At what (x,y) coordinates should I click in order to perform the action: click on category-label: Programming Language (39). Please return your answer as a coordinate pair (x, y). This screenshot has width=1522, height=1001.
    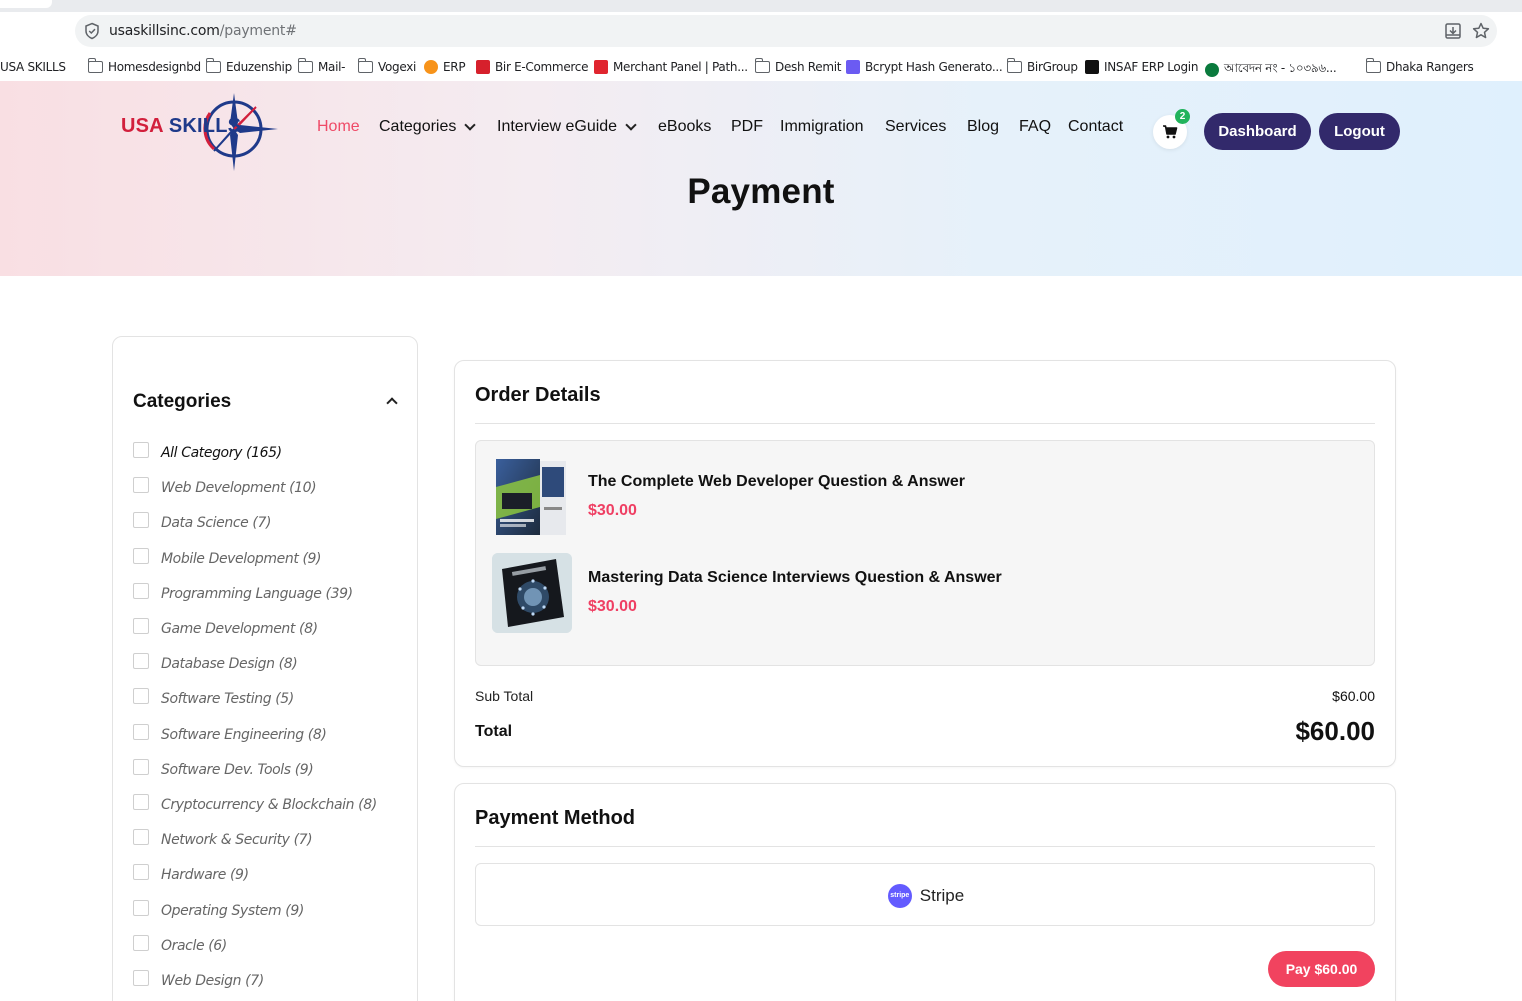
    Looking at the image, I should click on (257, 594).